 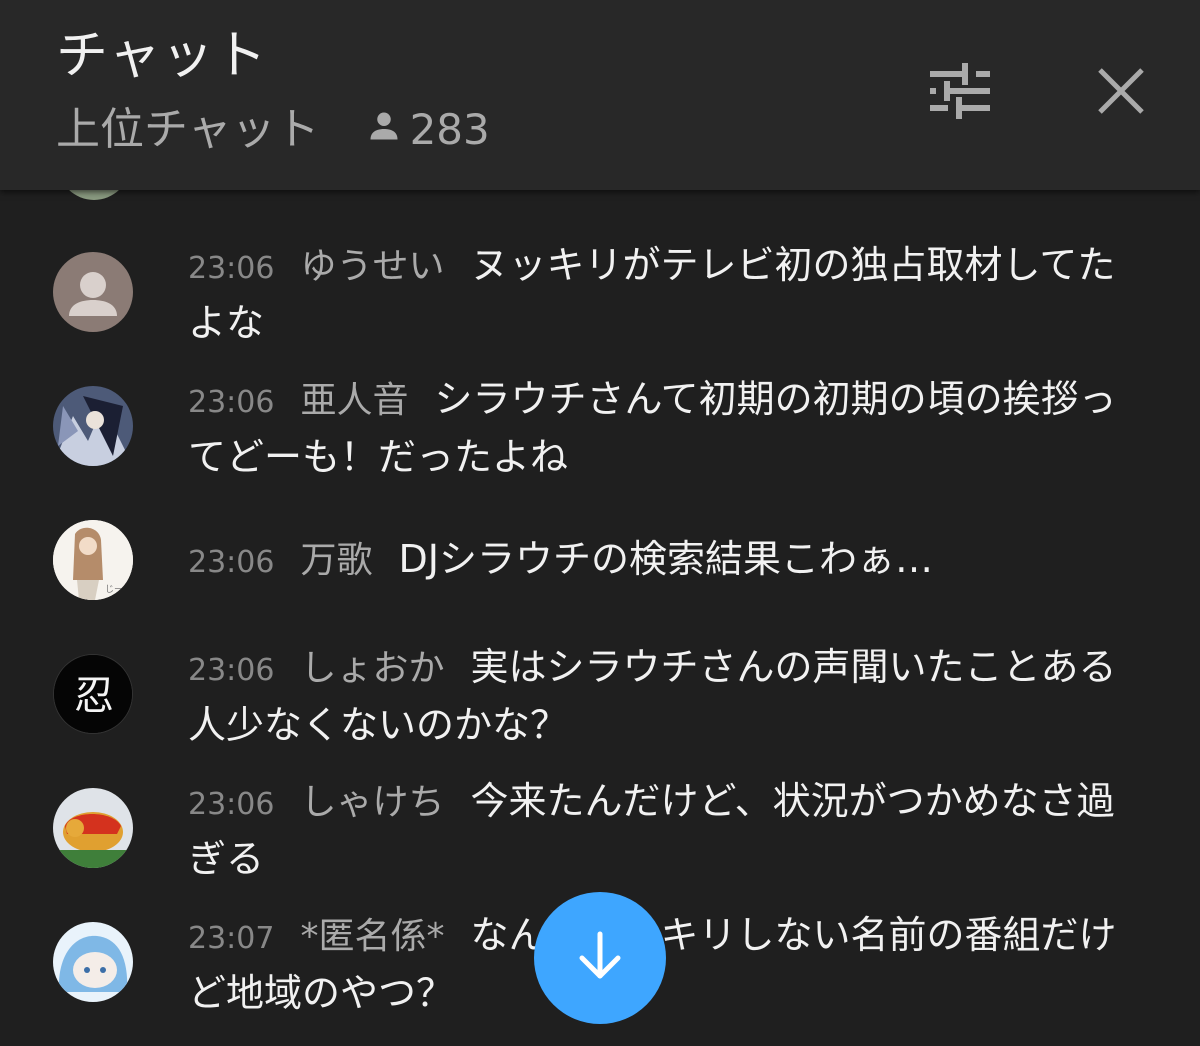 What do you see at coordinates (114, 589) in the screenshot?
I see `svg-text: じー` at bounding box center [114, 589].